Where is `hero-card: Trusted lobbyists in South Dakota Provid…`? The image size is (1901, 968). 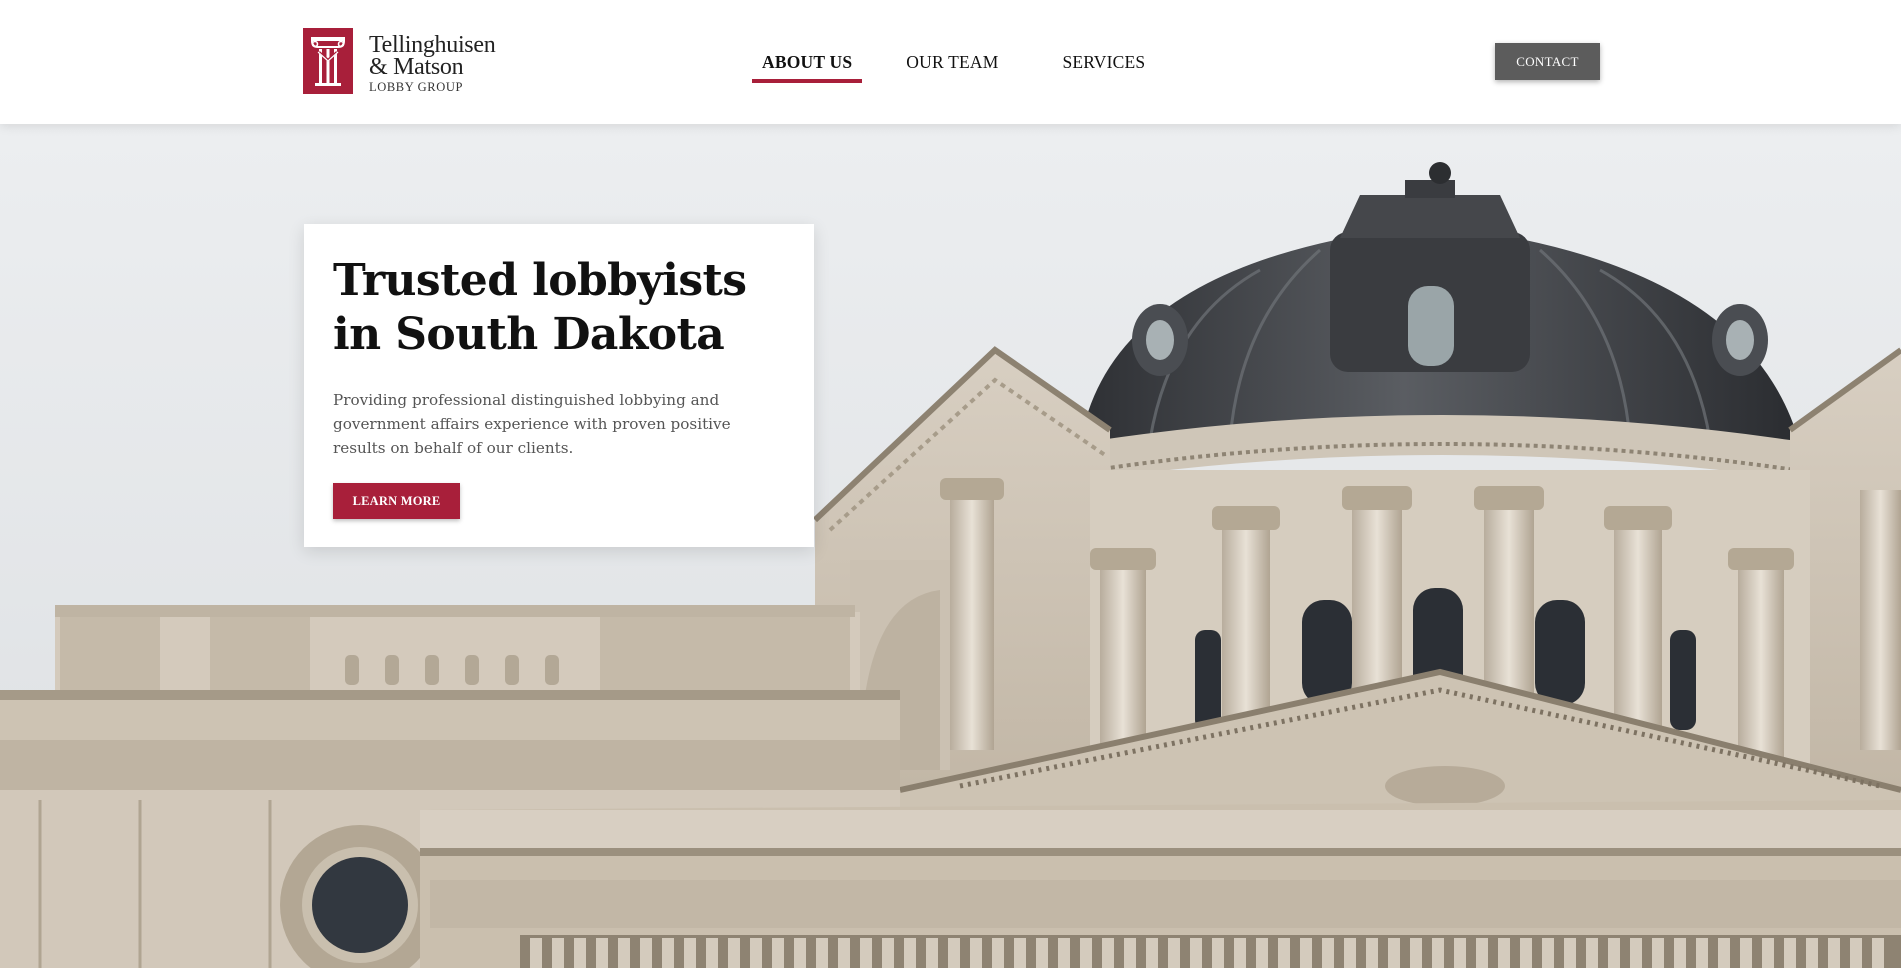 hero-card: Trusted lobbyists in South Dakota Provid… is located at coordinates (559, 385).